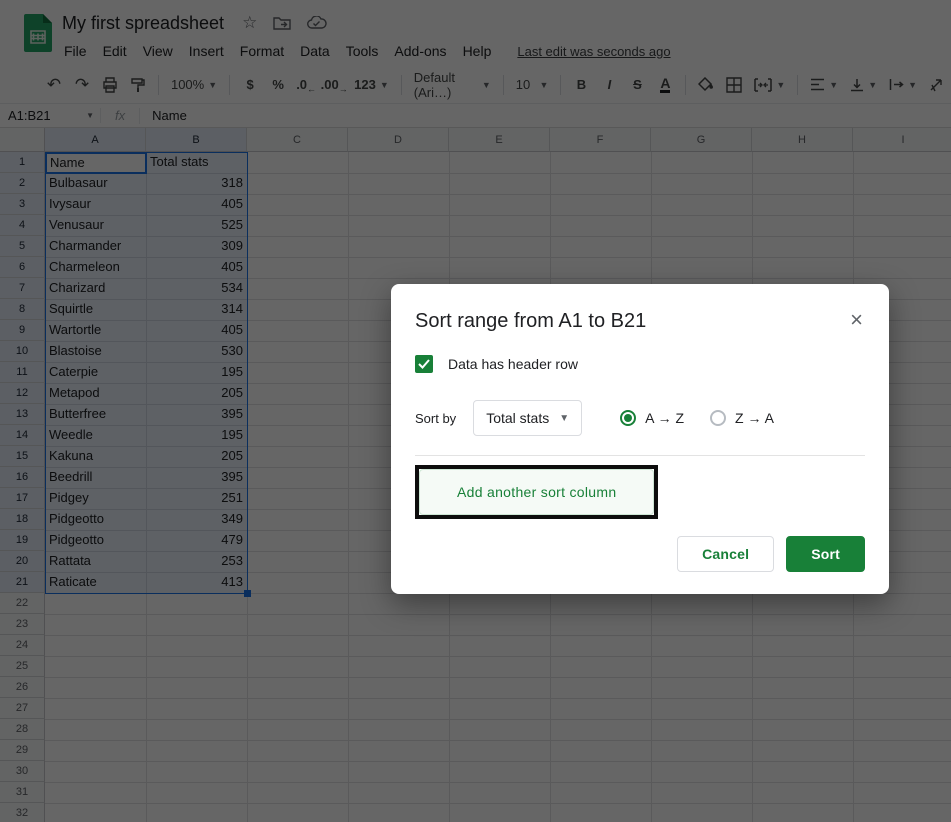 The image size is (951, 822). What do you see at coordinates (825, 554) in the screenshot?
I see `sort-button: Sort` at bounding box center [825, 554].